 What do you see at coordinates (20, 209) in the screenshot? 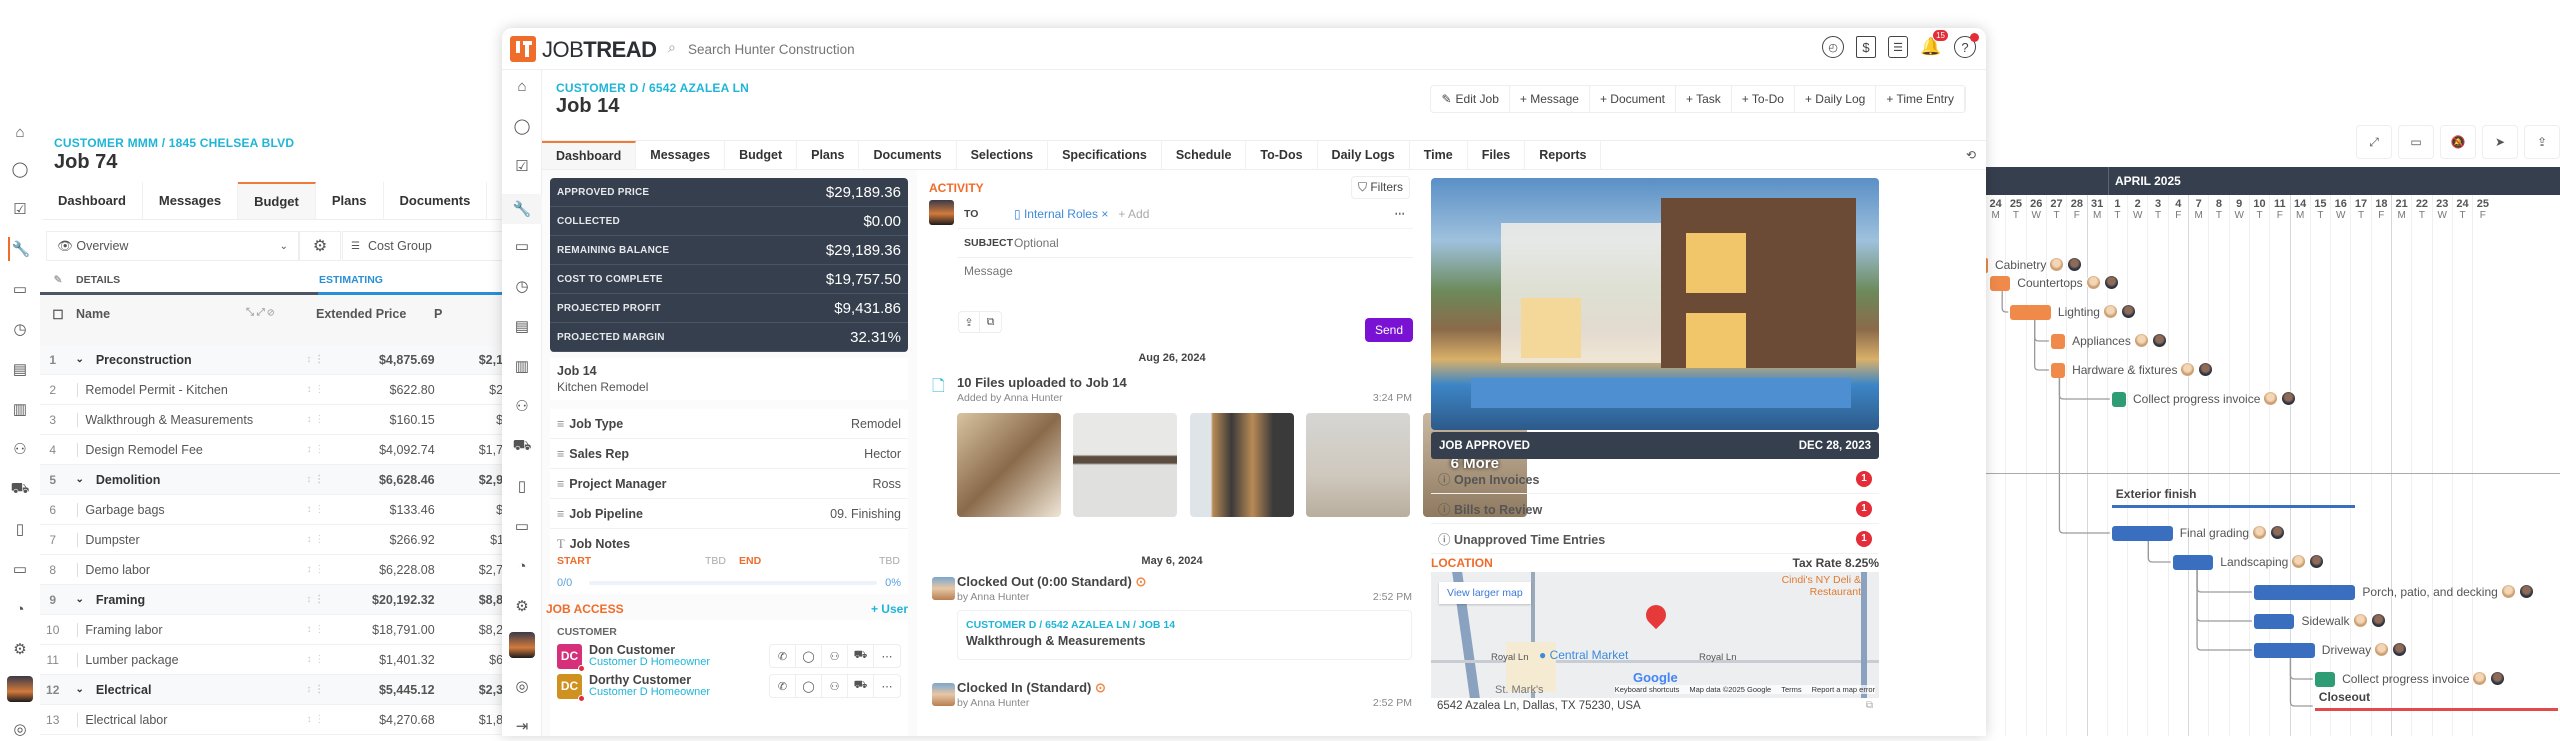
I see `checkbox-icon: ☑` at bounding box center [20, 209].